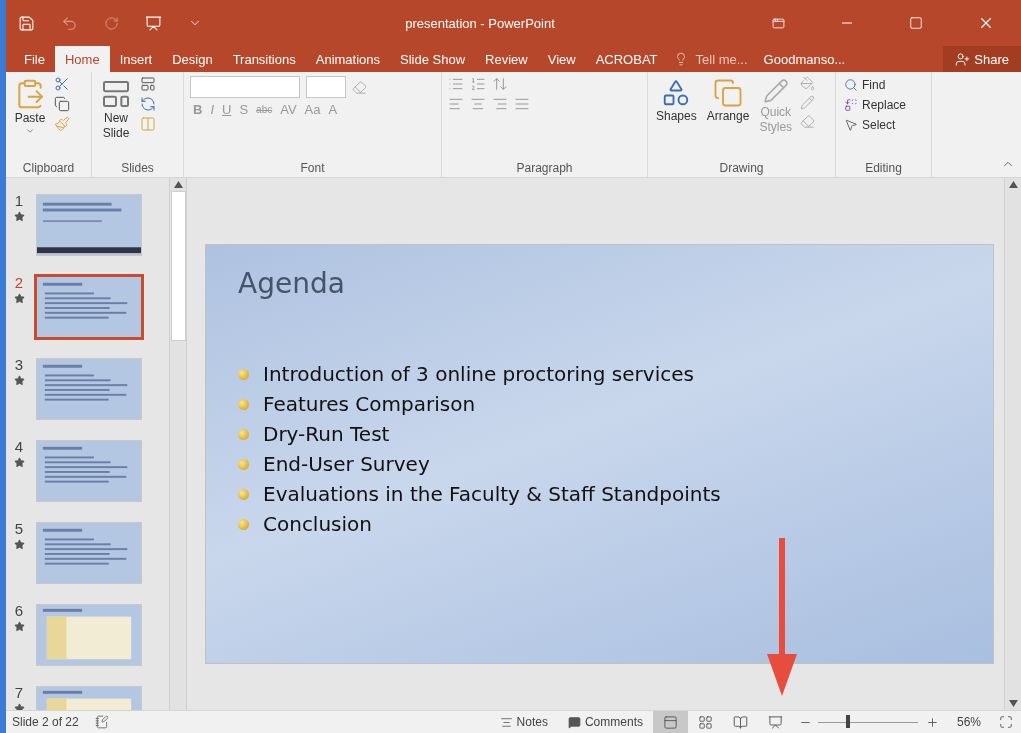 Image resolution: width=1021 pixels, height=733 pixels. Describe the element at coordinates (626, 59) in the screenshot. I see `ribbon-tab: ACROBAT` at that location.